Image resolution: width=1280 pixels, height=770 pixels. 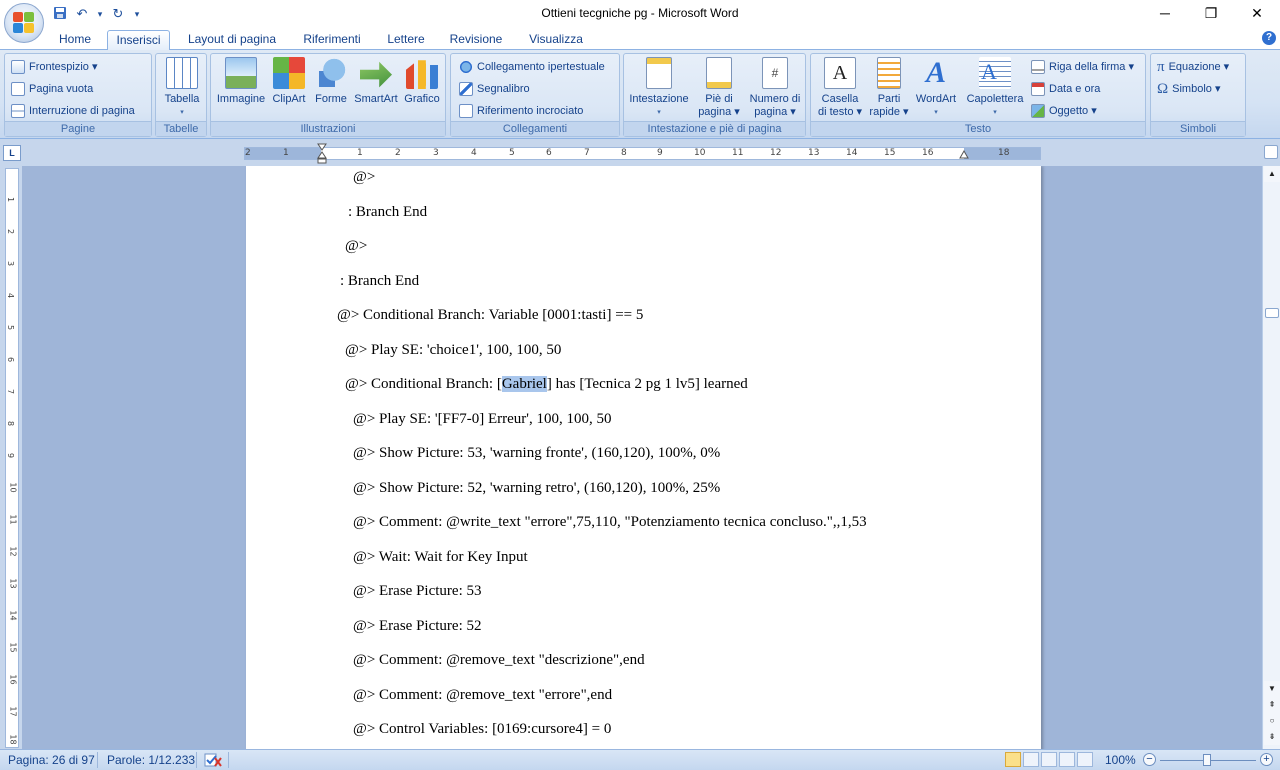 I want to click on equazione-button: π Equazione ▾, so click(x=1193, y=67).